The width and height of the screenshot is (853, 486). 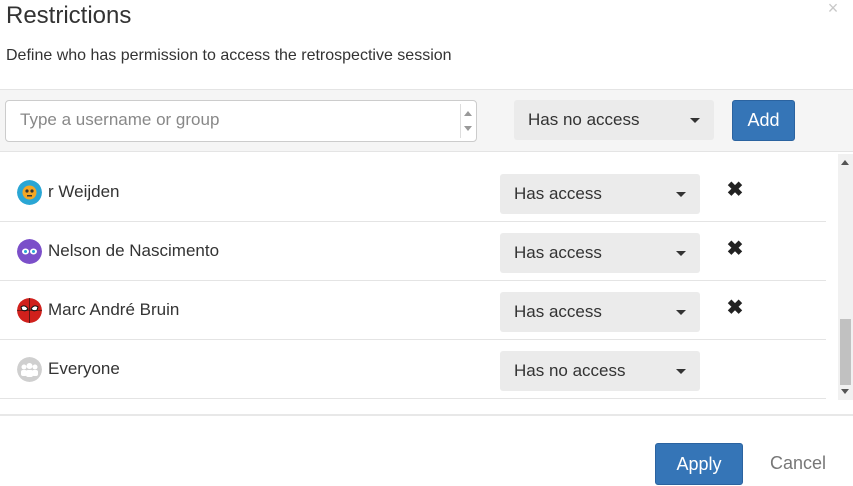 What do you see at coordinates (798, 464) in the screenshot?
I see `cancel-button: Cancel` at bounding box center [798, 464].